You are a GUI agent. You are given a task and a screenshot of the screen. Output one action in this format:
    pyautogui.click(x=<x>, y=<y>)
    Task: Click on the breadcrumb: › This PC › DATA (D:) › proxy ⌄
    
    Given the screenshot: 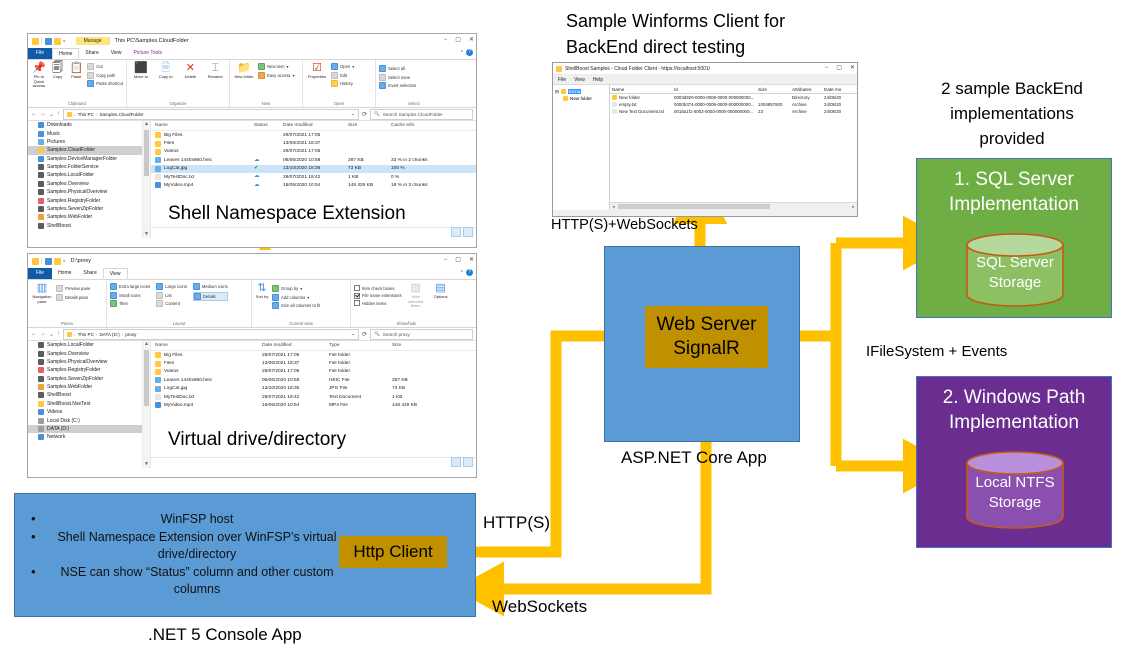 What is the action you would take?
    pyautogui.click(x=211, y=334)
    